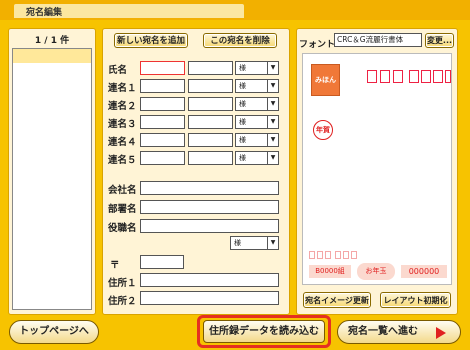  I want to click on proceed-to-list-button: 宛名一覧へ進む, so click(399, 332).